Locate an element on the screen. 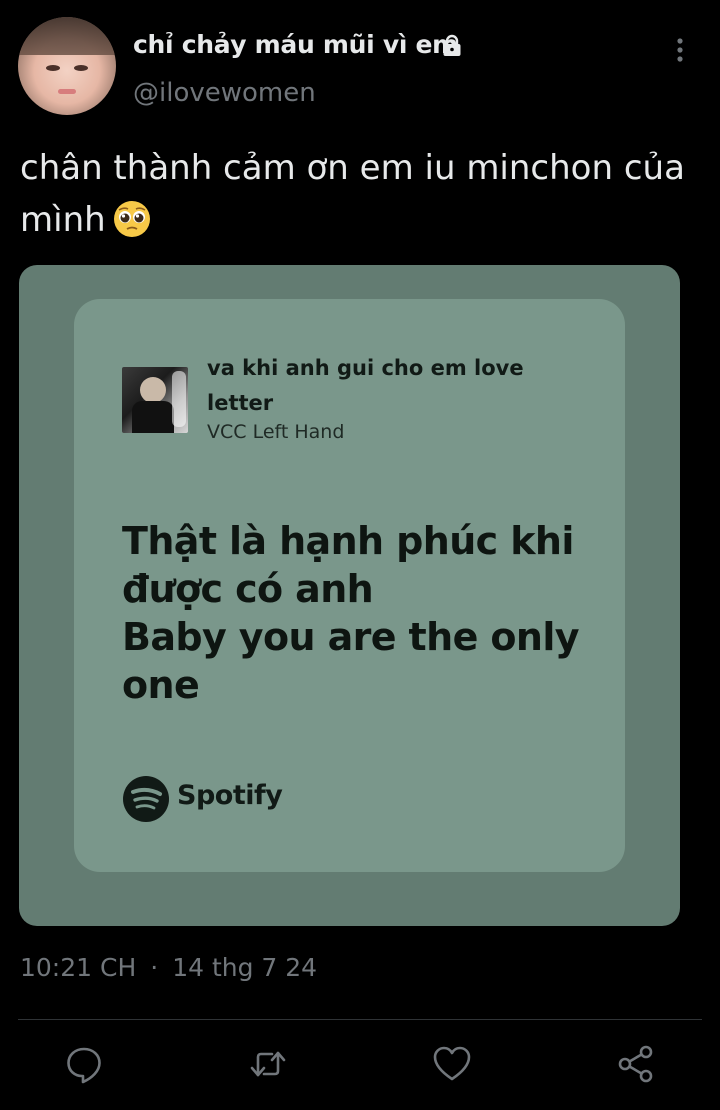  avatar is located at coordinates (67, 66).